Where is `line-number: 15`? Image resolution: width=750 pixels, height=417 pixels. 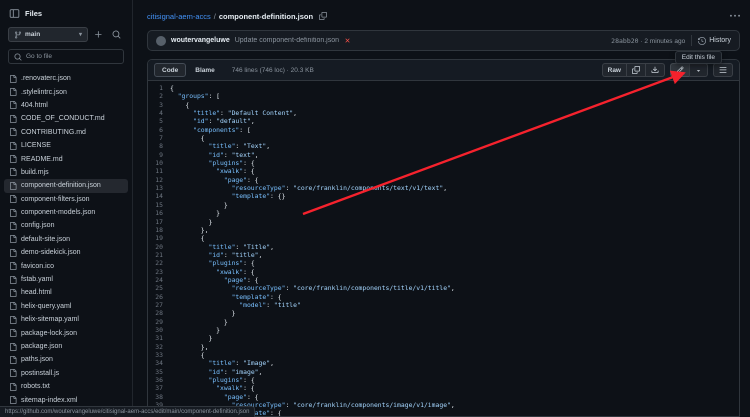
line-number: 15 is located at coordinates (159, 205).